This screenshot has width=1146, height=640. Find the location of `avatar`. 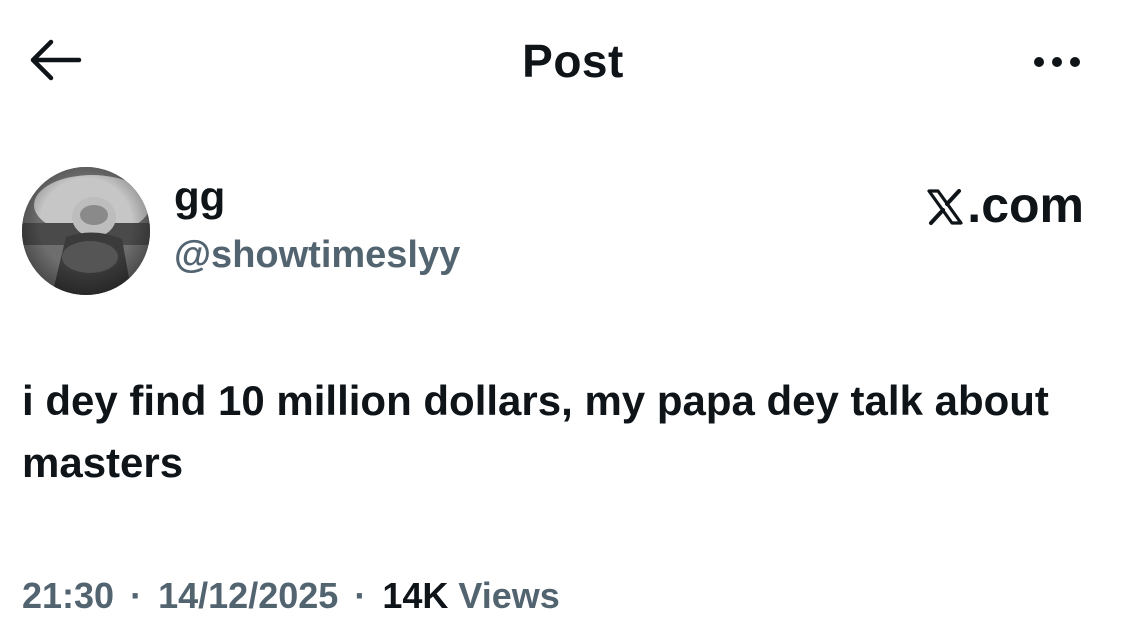

avatar is located at coordinates (86, 231).